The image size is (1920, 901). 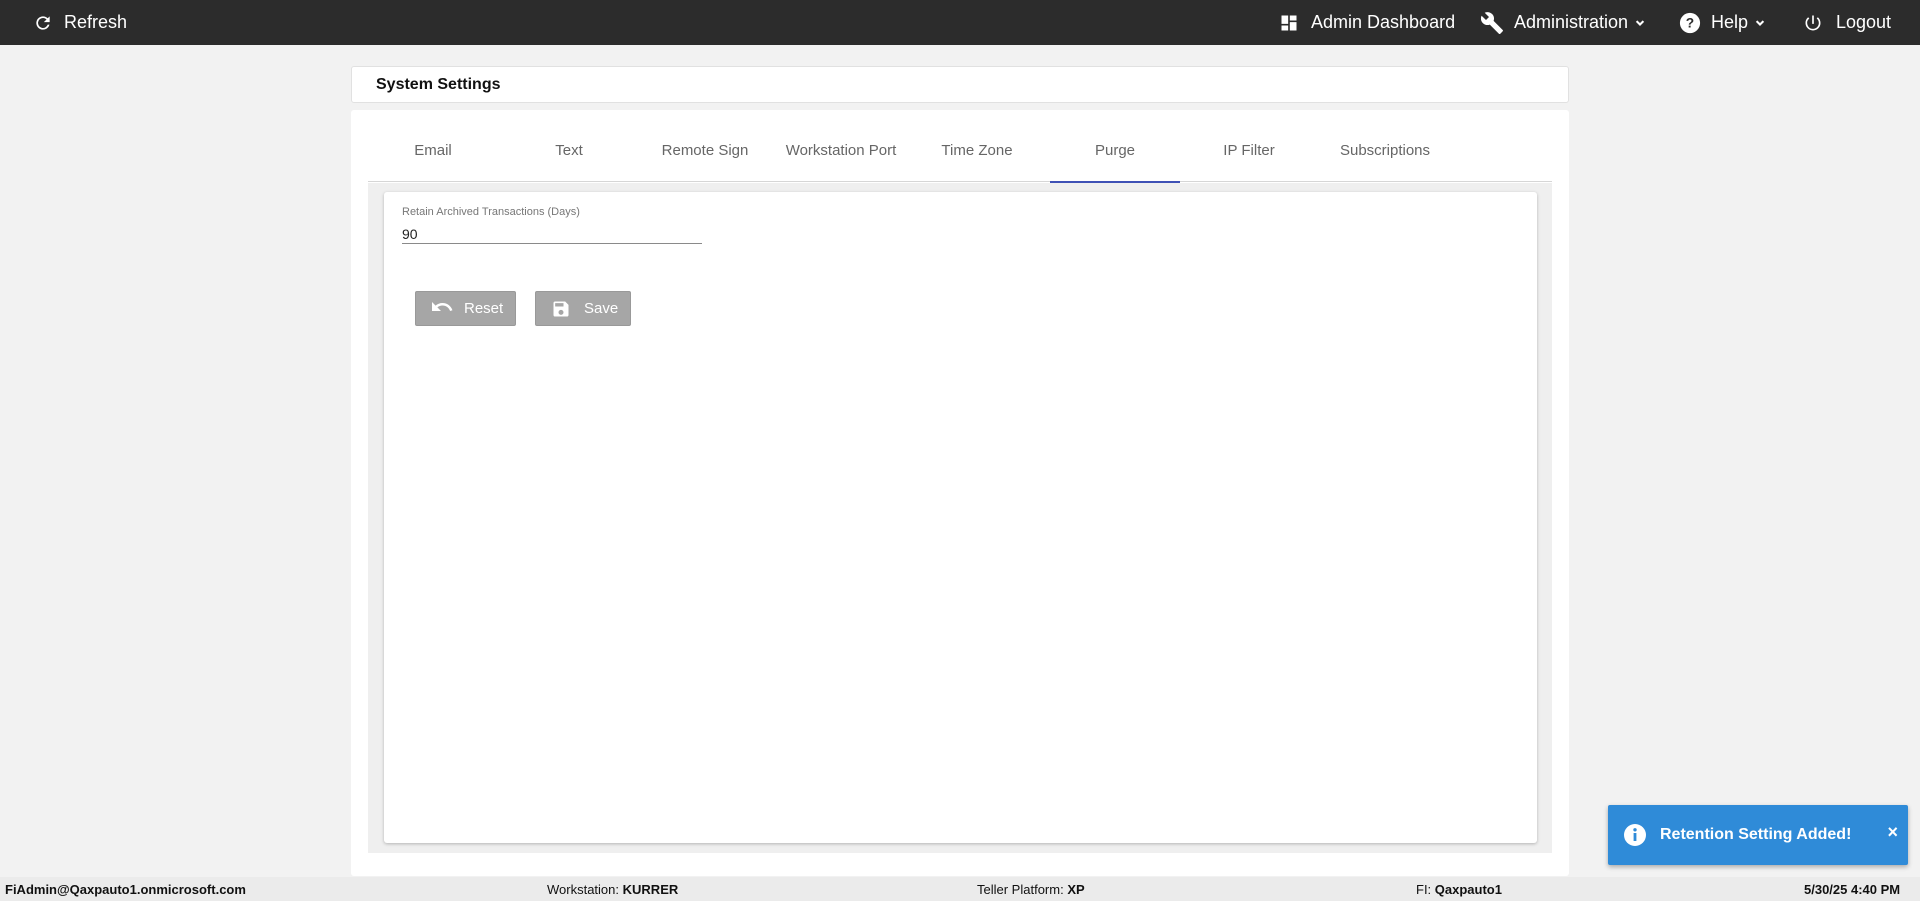 I want to click on administration-menu: Administration, so click(x=1563, y=22).